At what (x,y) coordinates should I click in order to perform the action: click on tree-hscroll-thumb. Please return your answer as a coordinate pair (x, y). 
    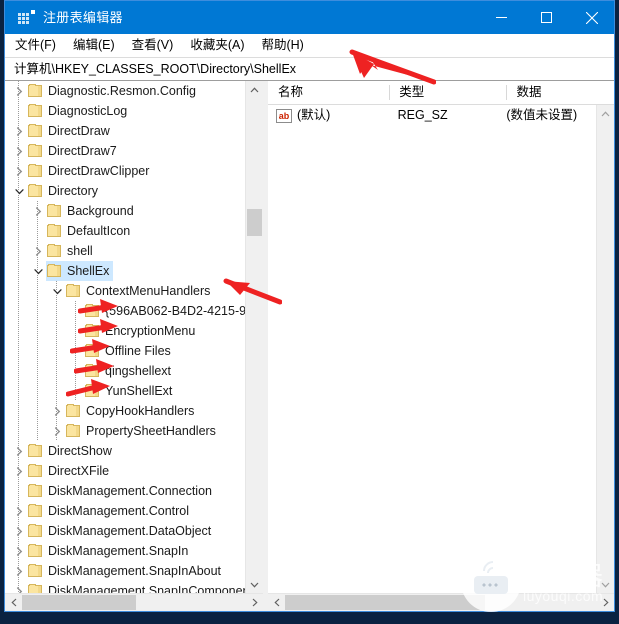
    Looking at the image, I should click on (79, 602).